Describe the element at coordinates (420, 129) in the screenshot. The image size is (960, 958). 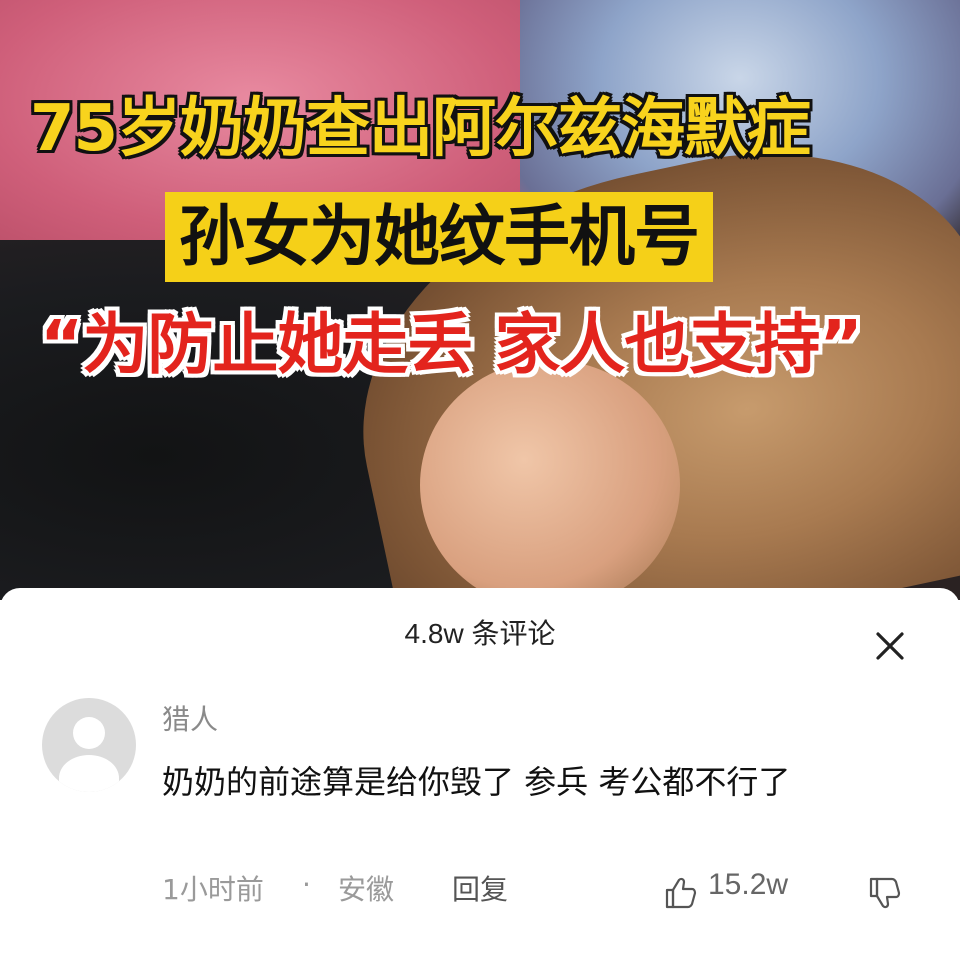
I see `headline-line-1: 75岁奶奶查出阿尔兹海默症` at that location.